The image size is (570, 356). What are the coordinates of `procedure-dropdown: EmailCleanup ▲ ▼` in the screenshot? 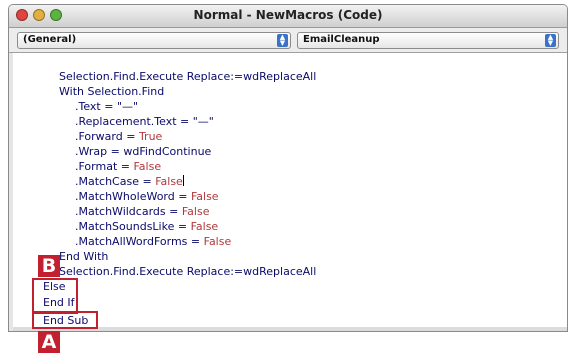 It's located at (428, 40).